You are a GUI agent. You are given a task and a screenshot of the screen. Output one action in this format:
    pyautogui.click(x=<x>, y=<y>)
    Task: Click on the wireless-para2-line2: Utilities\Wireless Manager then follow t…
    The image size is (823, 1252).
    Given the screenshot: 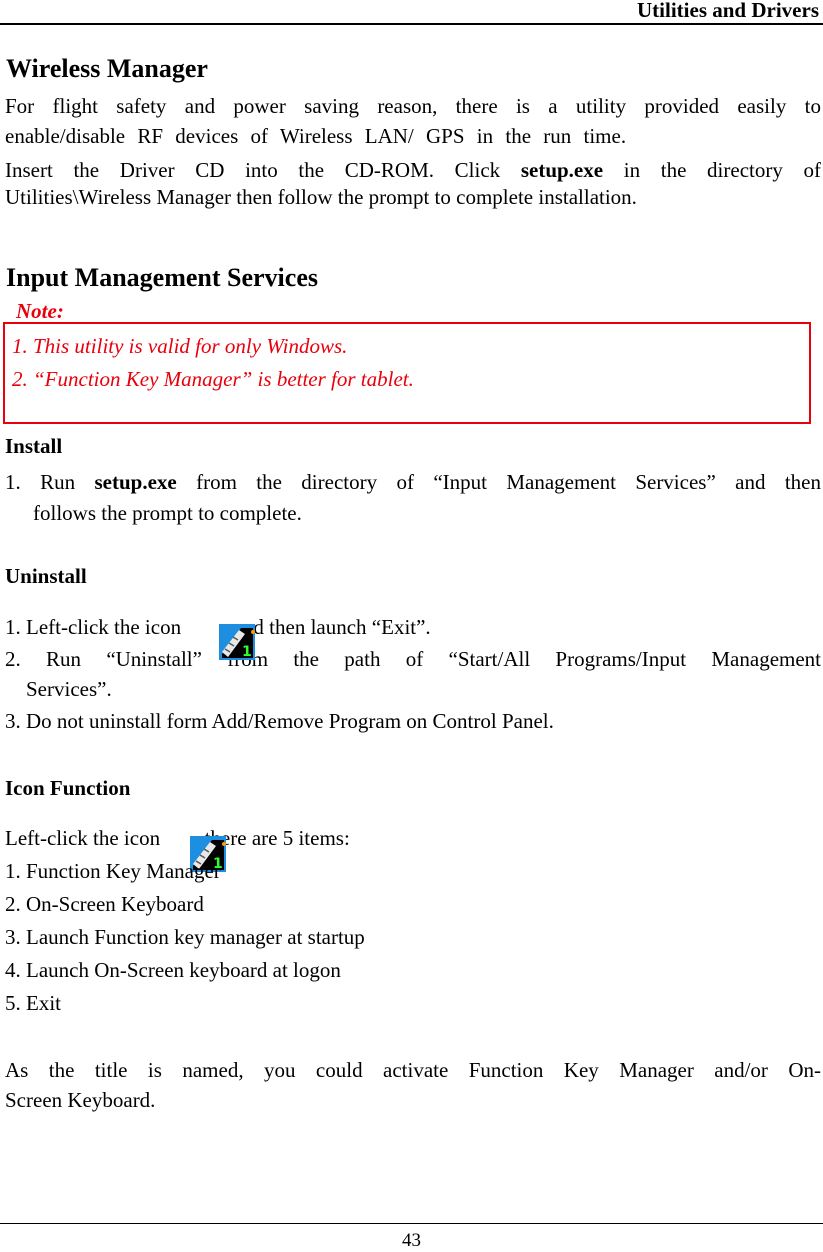 What is the action you would take?
    pyautogui.click(x=321, y=197)
    